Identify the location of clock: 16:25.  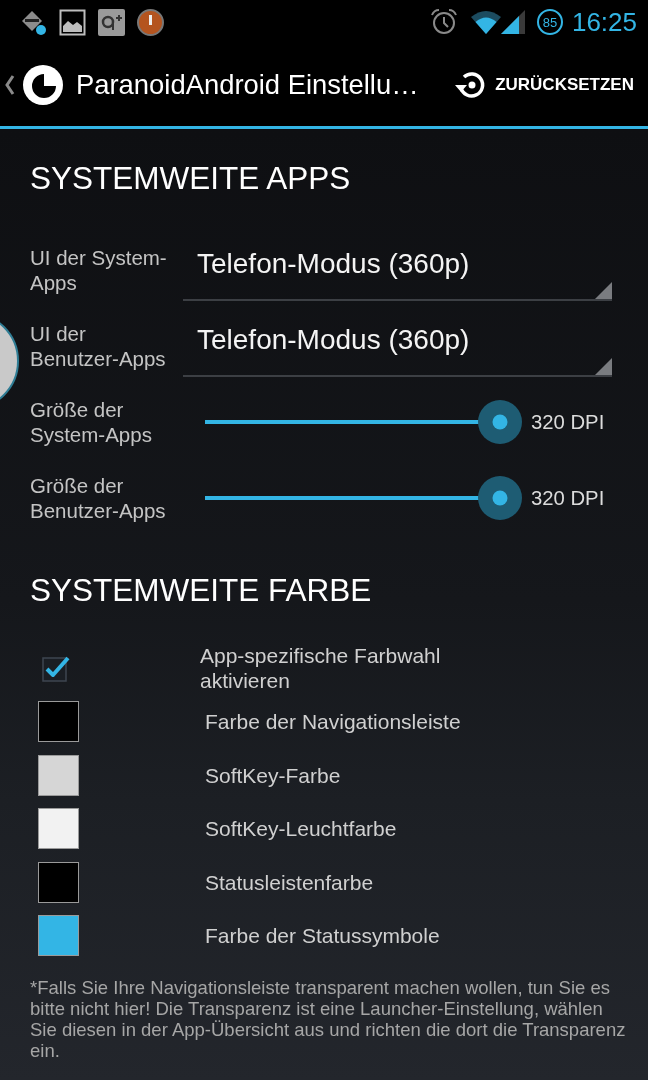
(604, 22).